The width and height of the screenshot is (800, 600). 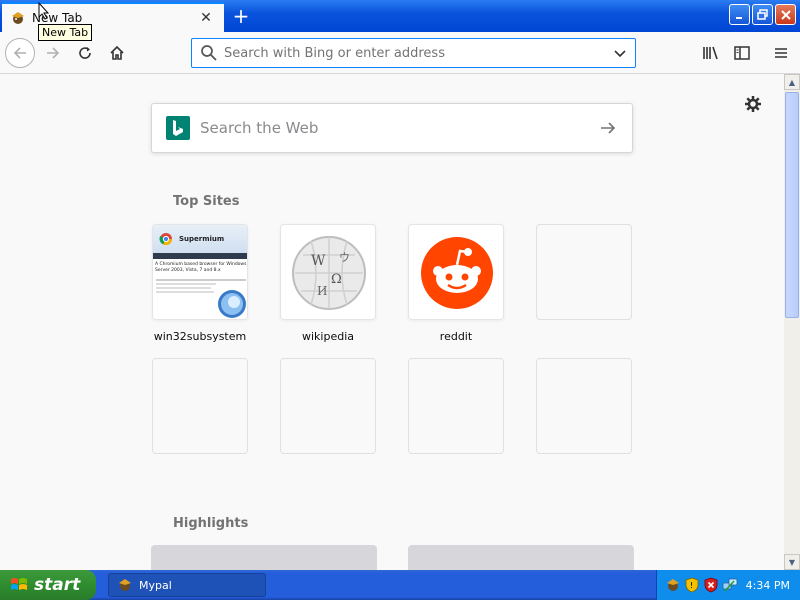 I want to click on wikipedia-globe-icon: W Ω И ウ, so click(x=329, y=273).